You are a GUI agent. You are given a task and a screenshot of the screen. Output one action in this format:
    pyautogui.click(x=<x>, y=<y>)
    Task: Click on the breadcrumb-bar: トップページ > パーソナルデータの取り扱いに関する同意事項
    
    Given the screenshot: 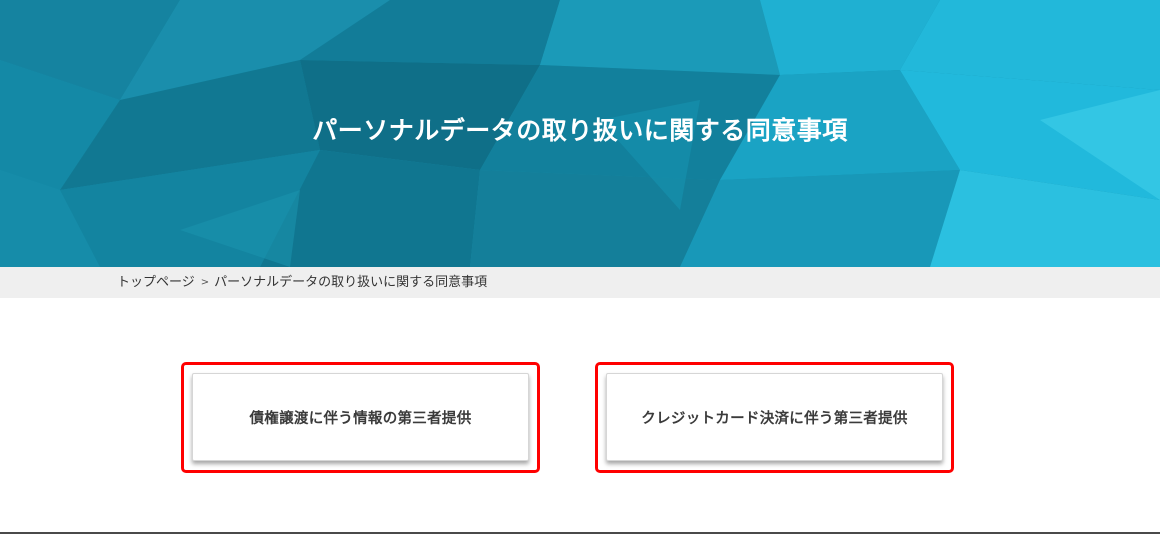 What is the action you would take?
    pyautogui.click(x=580, y=282)
    